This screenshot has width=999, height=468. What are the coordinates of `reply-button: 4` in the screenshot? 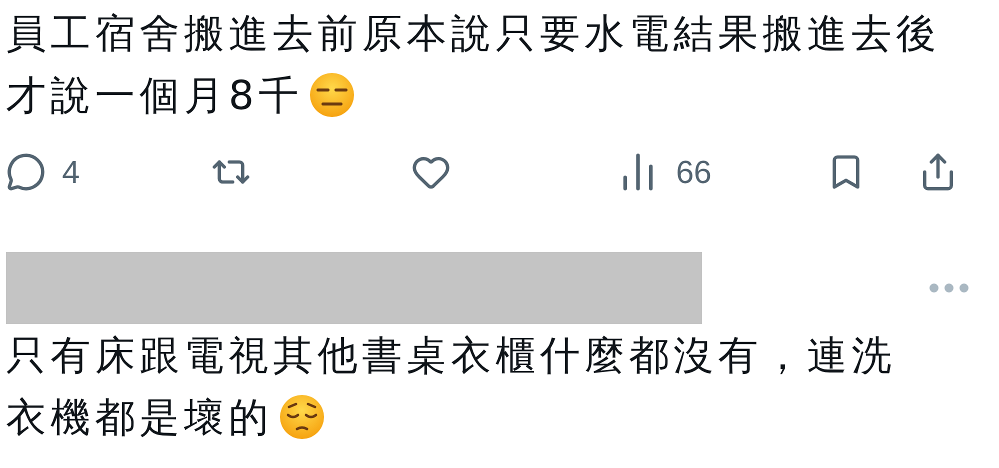 It's located at (43, 172).